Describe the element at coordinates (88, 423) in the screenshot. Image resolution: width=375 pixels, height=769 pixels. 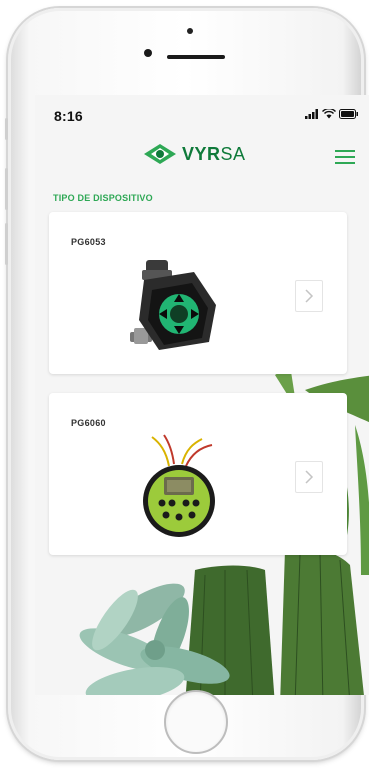
I see `device-label: PG6060` at that location.